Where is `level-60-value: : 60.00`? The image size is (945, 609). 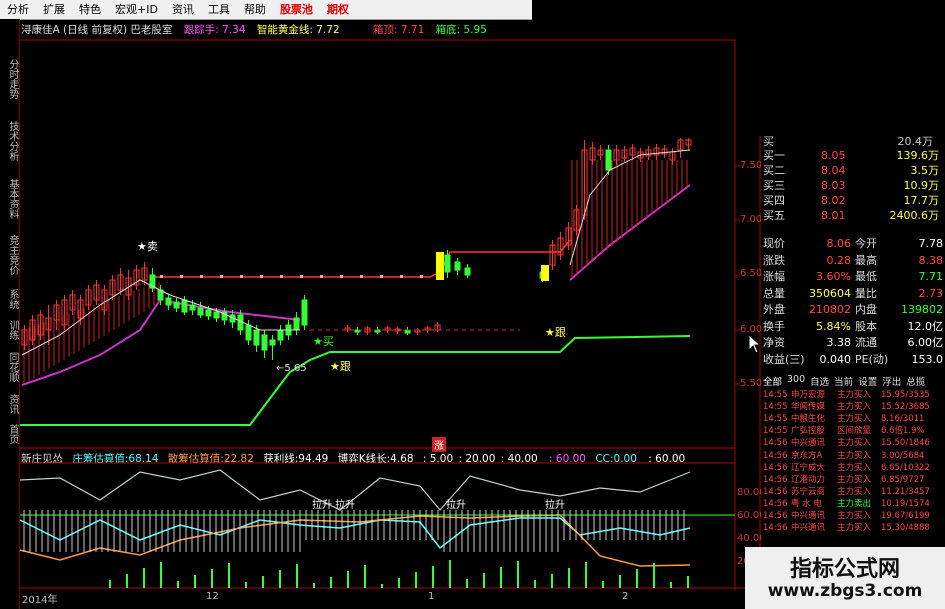
level-60-value: : 60.00 is located at coordinates (567, 459).